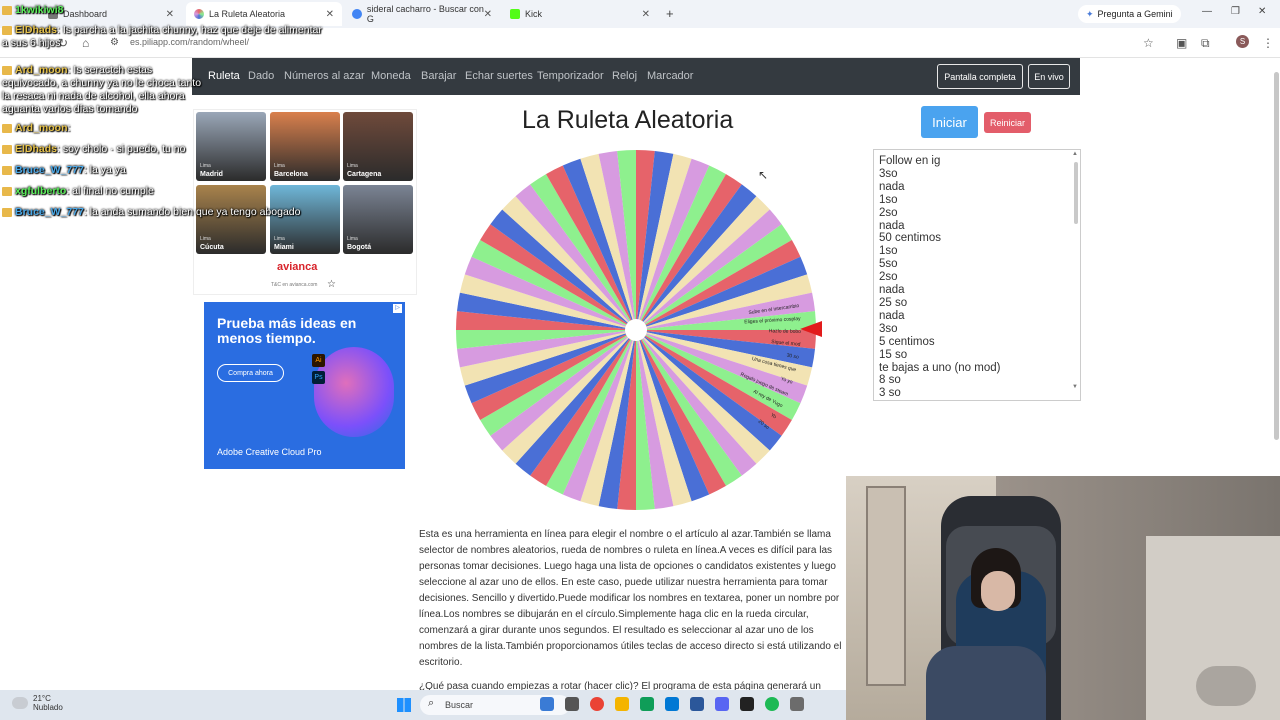 Image resolution: width=1280 pixels, height=720 pixels. Describe the element at coordinates (672, 704) in the screenshot. I see `store-icon` at that location.